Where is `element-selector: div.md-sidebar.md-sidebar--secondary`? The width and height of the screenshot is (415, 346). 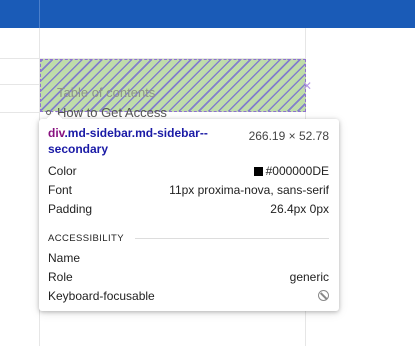 element-selector: div.md-sidebar.md-sidebar--secondary is located at coordinates (135, 141).